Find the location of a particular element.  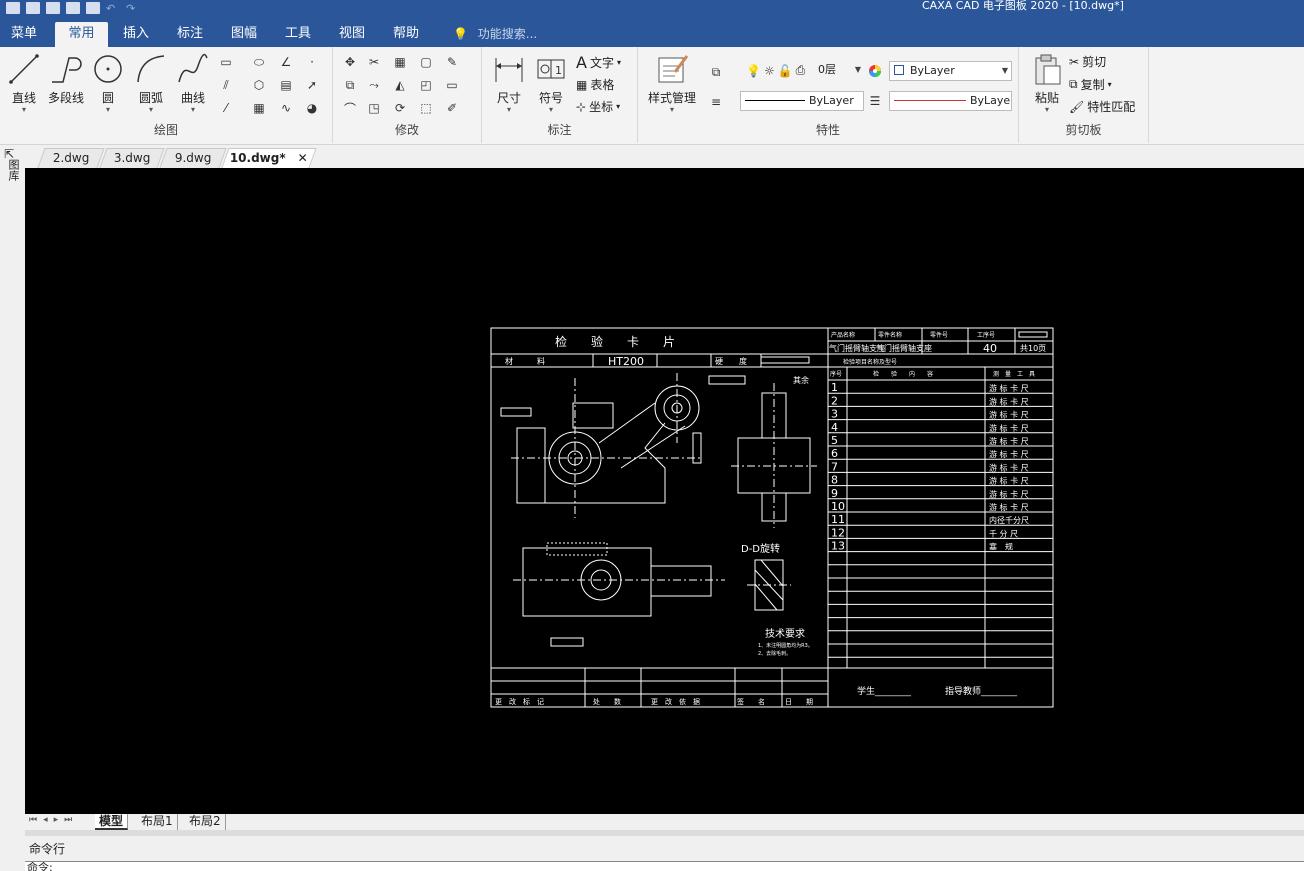

polyline-button: 多段线 is located at coordinates (66, 78).